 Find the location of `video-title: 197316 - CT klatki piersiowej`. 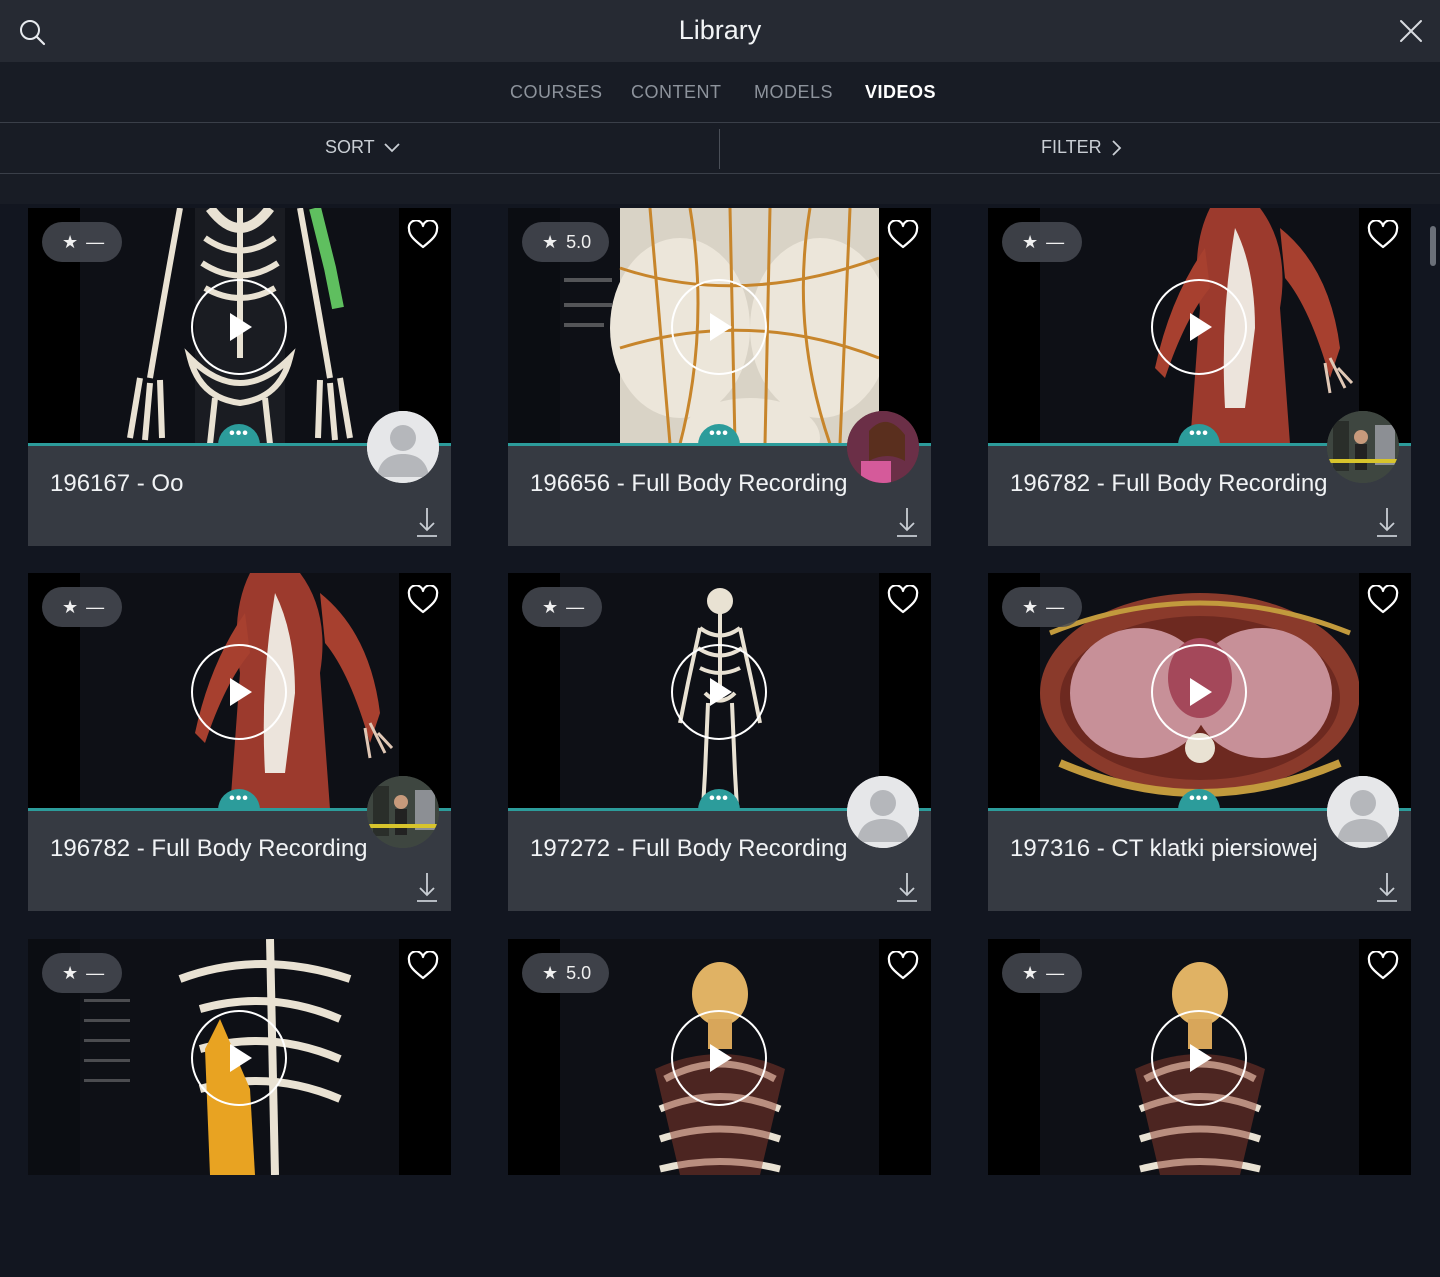

video-title: 197316 - CT klatki piersiowej is located at coordinates (1164, 848).